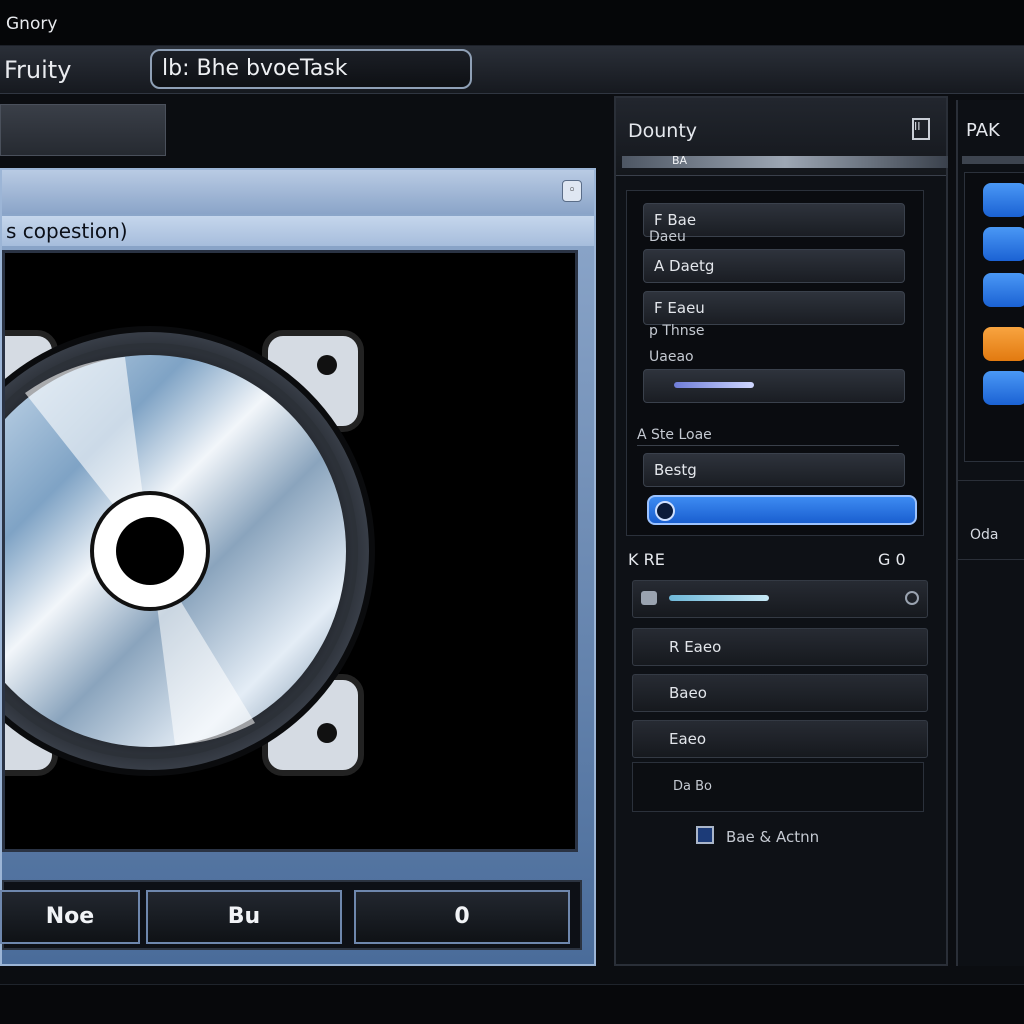  I want to click on control-button-1: Noe, so click(70, 917).